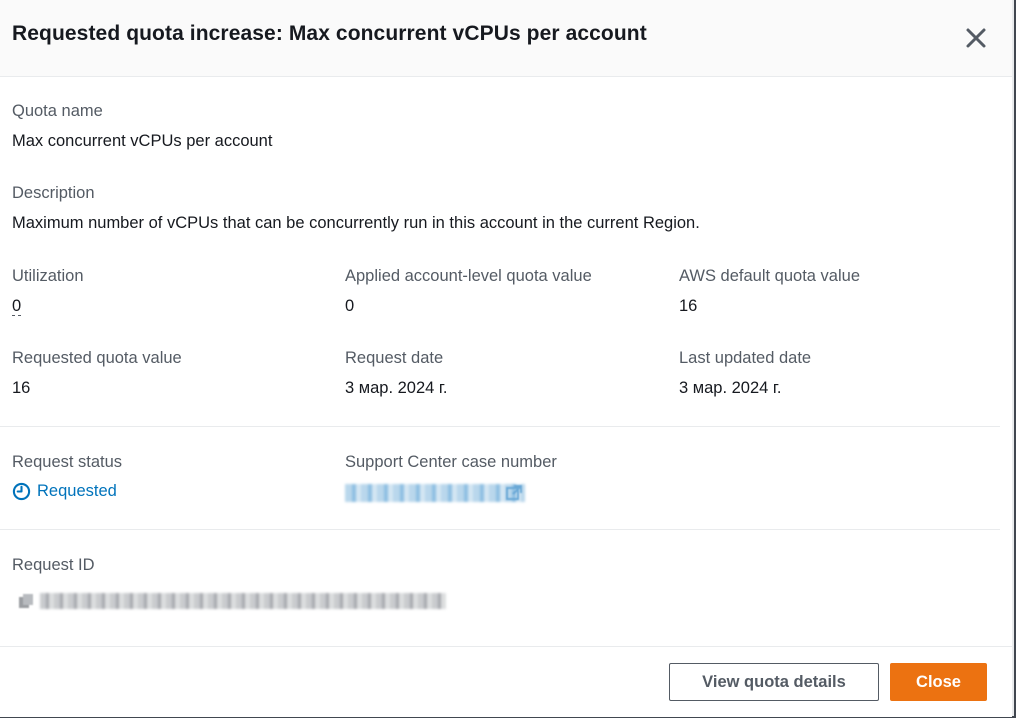  What do you see at coordinates (435, 493) in the screenshot?
I see `support-case-link-redacted` at bounding box center [435, 493].